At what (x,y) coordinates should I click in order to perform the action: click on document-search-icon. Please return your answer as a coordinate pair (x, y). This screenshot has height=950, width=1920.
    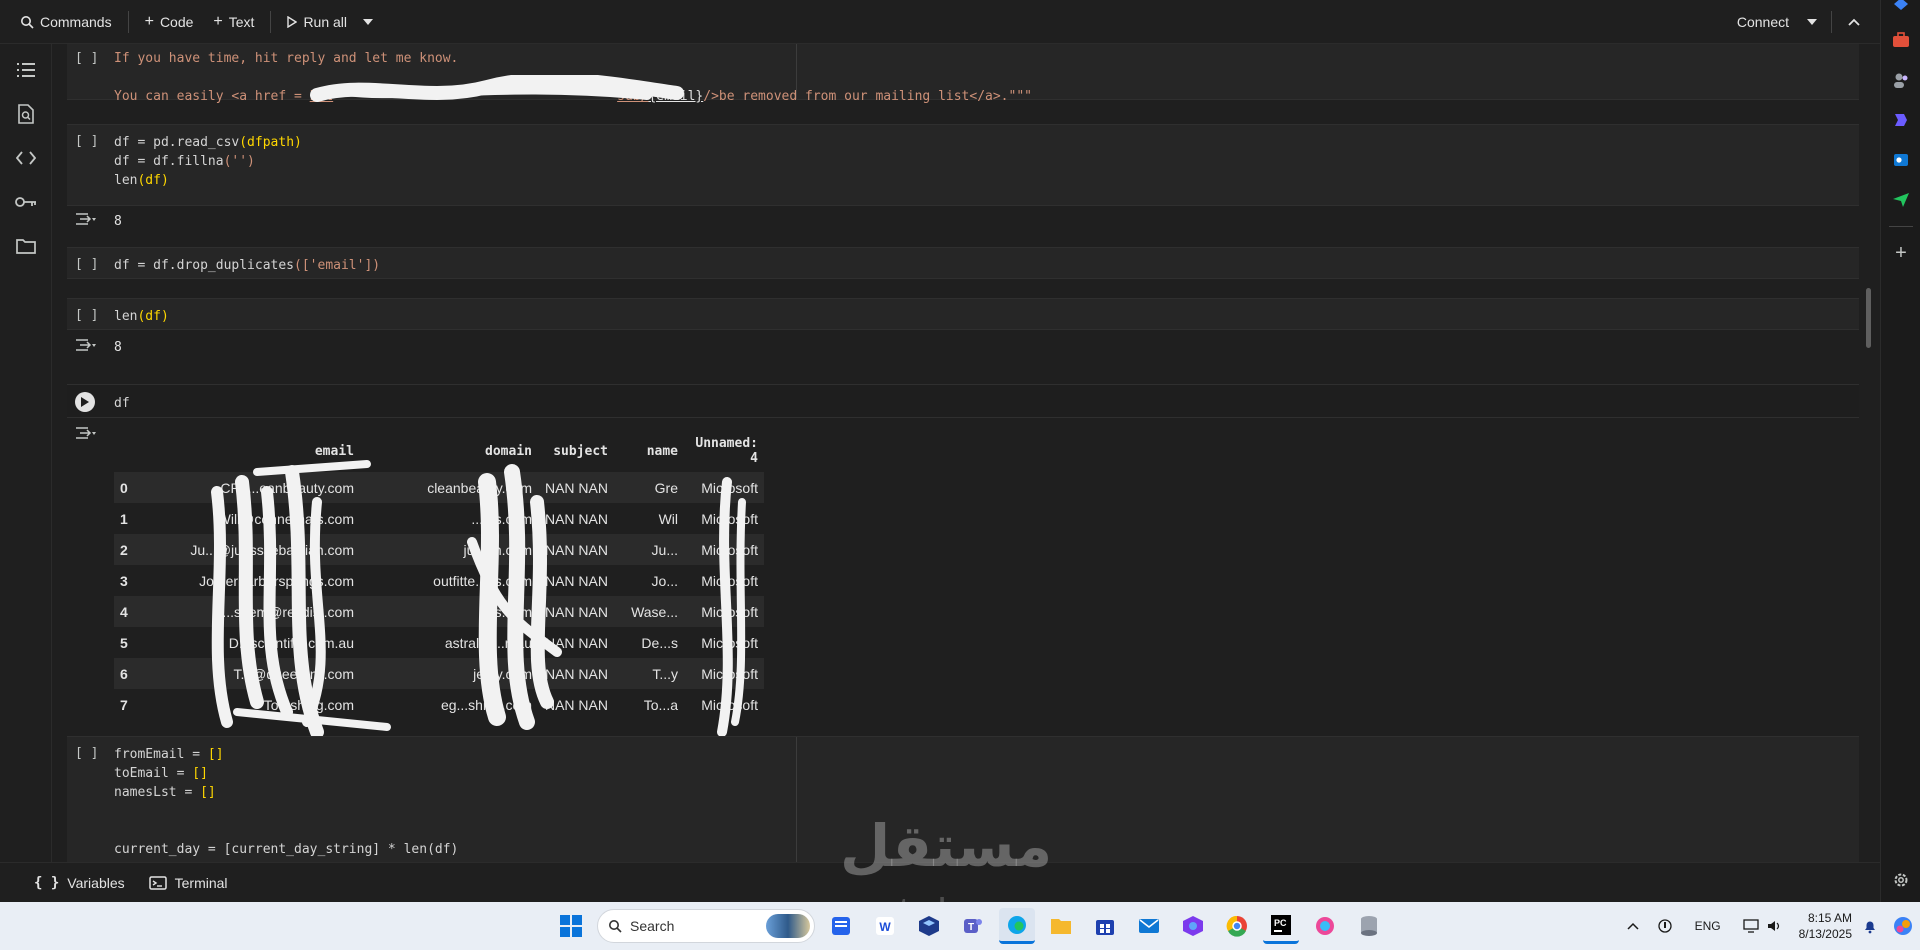
    Looking at the image, I should click on (26, 114).